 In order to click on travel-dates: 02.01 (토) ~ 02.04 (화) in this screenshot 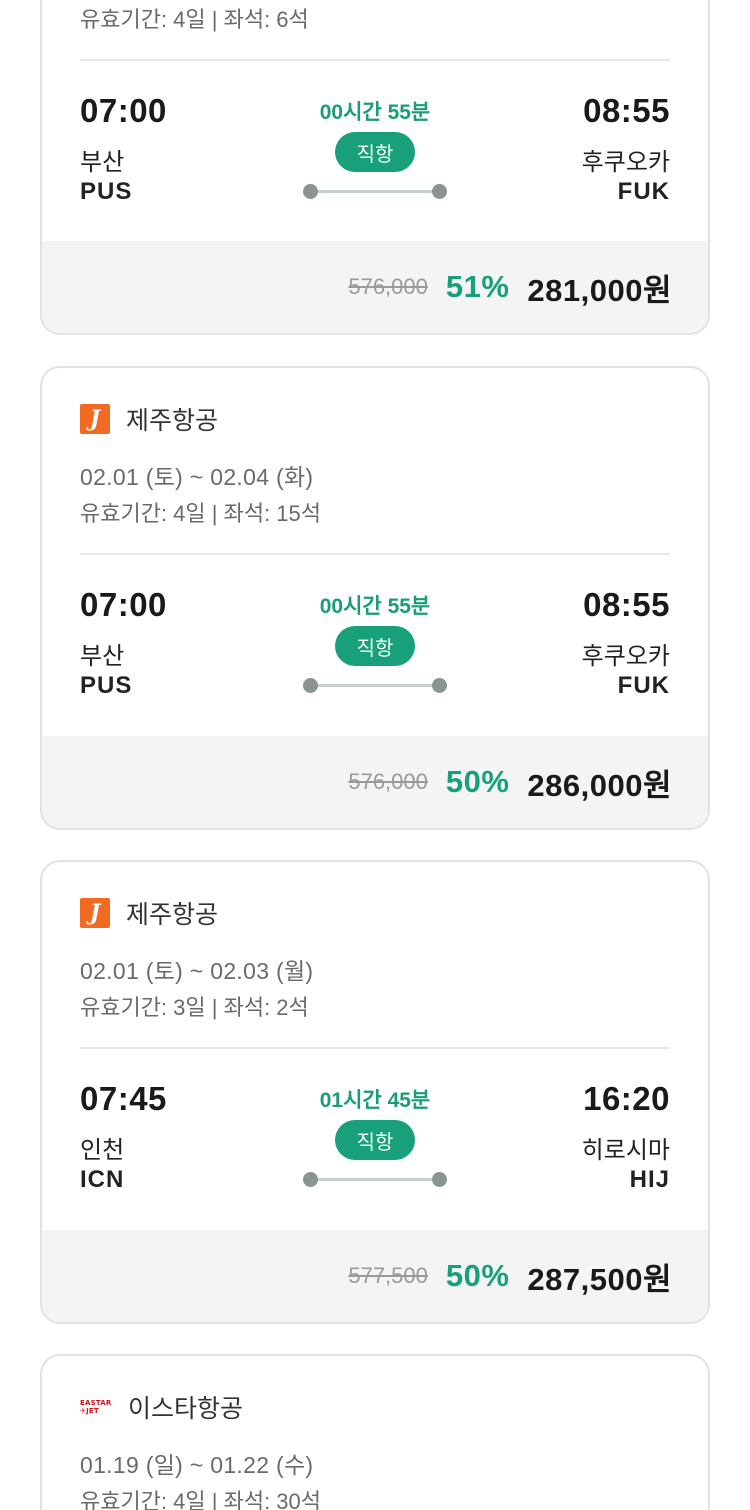, I will do `click(197, 477)`.